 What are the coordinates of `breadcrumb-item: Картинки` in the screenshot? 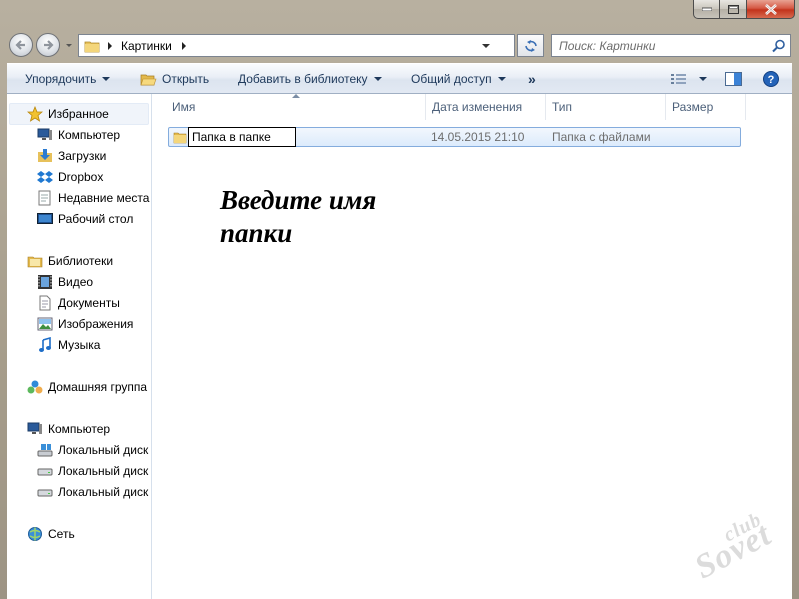 It's located at (146, 46).